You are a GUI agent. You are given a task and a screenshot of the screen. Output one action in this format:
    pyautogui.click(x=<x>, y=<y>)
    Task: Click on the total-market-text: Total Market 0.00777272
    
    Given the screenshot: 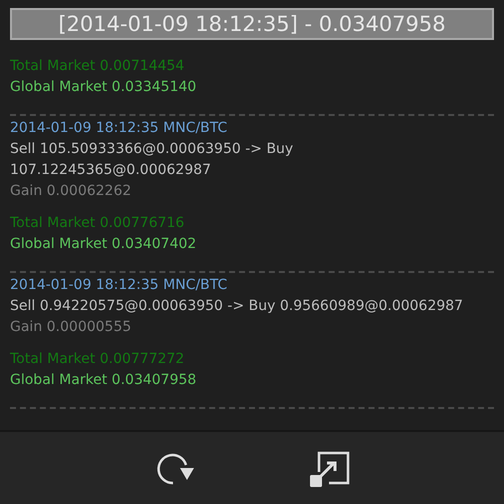 What is the action you would take?
    pyautogui.click(x=98, y=359)
    